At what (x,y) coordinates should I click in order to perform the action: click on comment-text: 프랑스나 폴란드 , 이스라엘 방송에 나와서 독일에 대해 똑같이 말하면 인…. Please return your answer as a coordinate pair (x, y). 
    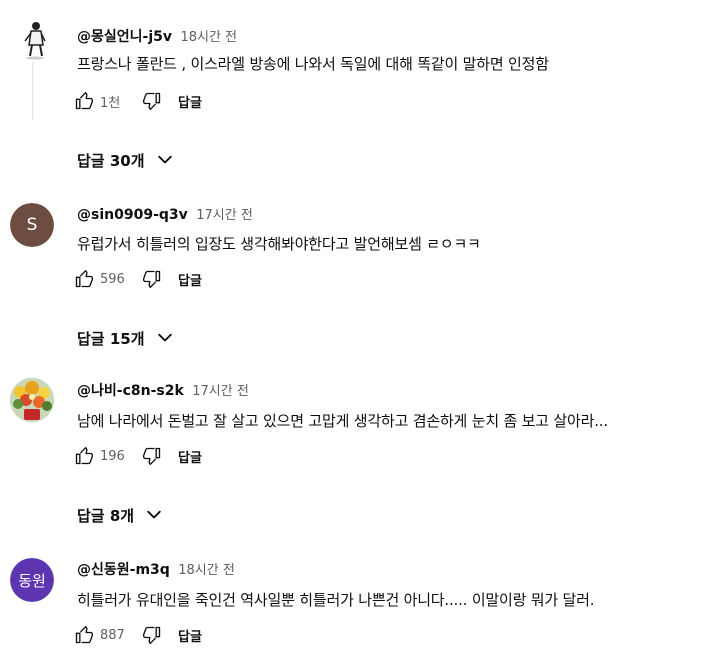
    Looking at the image, I should click on (313, 64).